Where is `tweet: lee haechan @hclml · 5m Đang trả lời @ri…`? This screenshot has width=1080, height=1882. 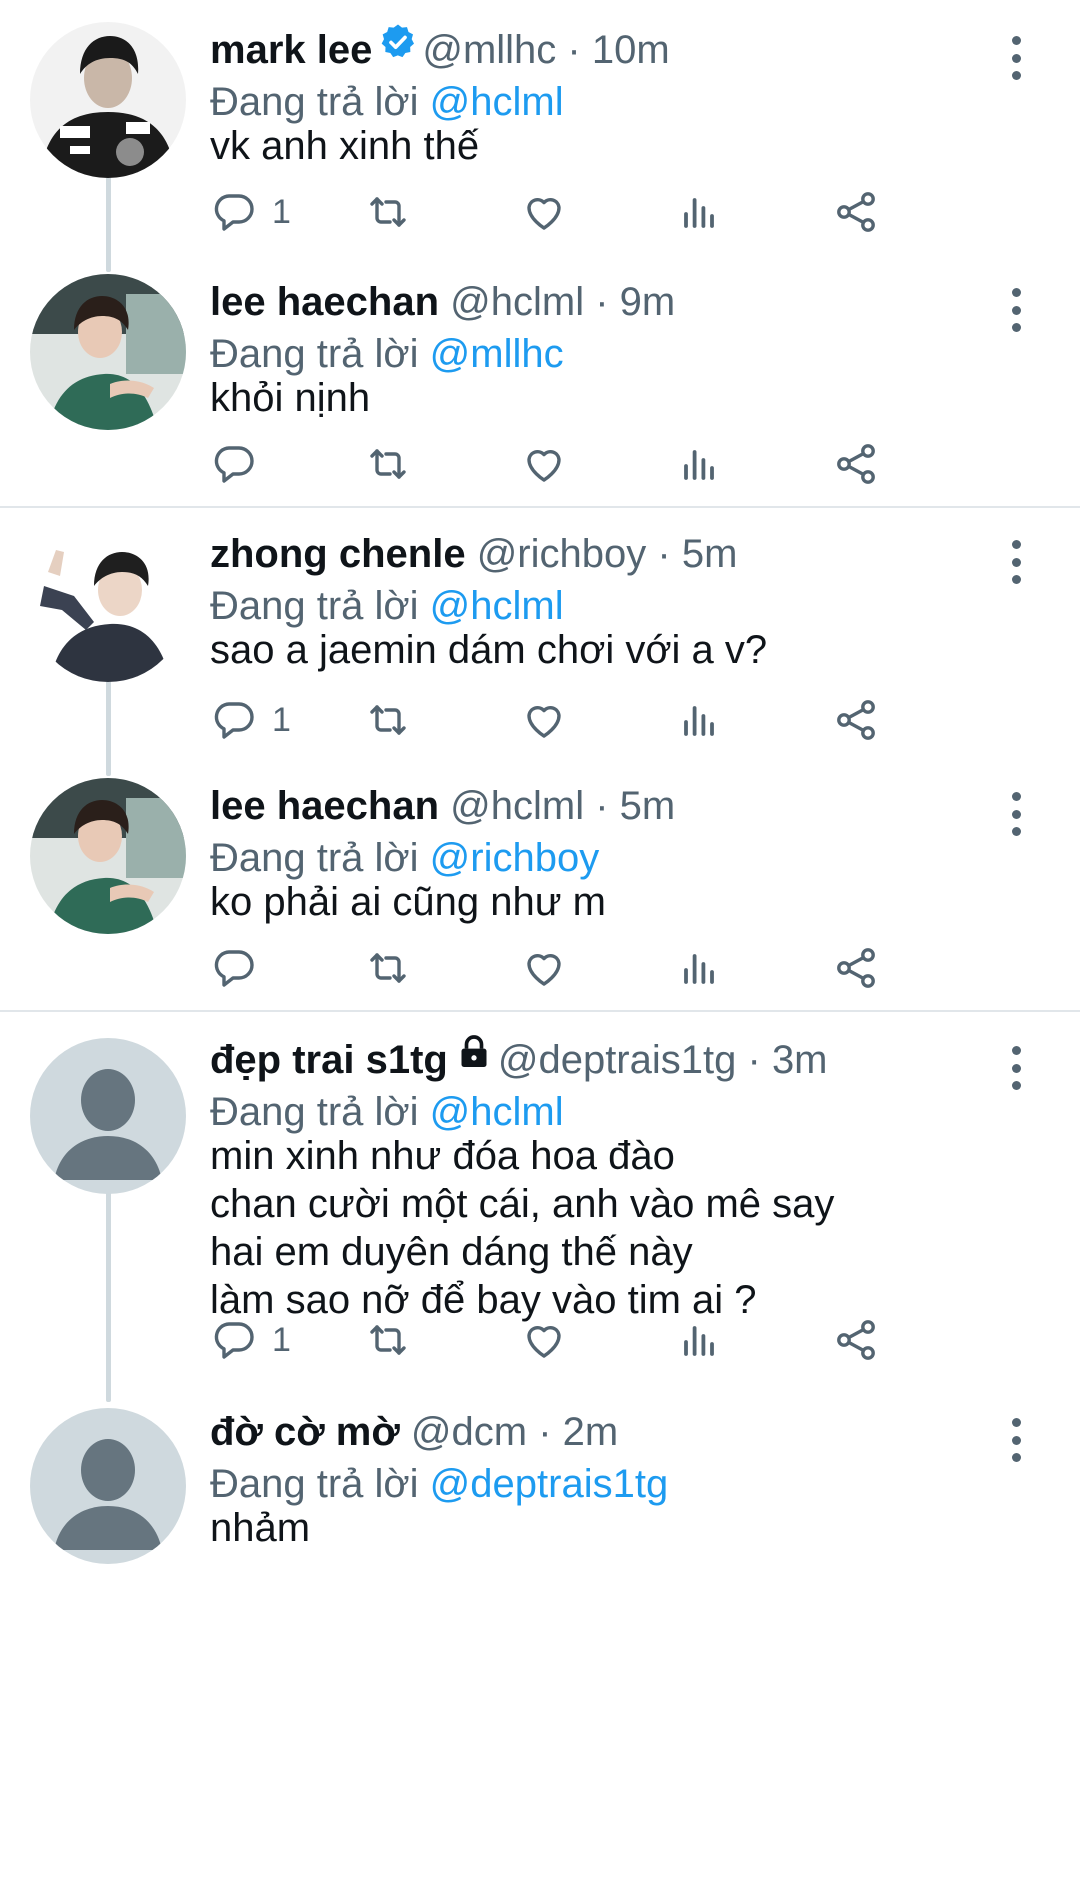 tweet: lee haechan @hclml · 5m Đang trả lời @ri… is located at coordinates (540, 894).